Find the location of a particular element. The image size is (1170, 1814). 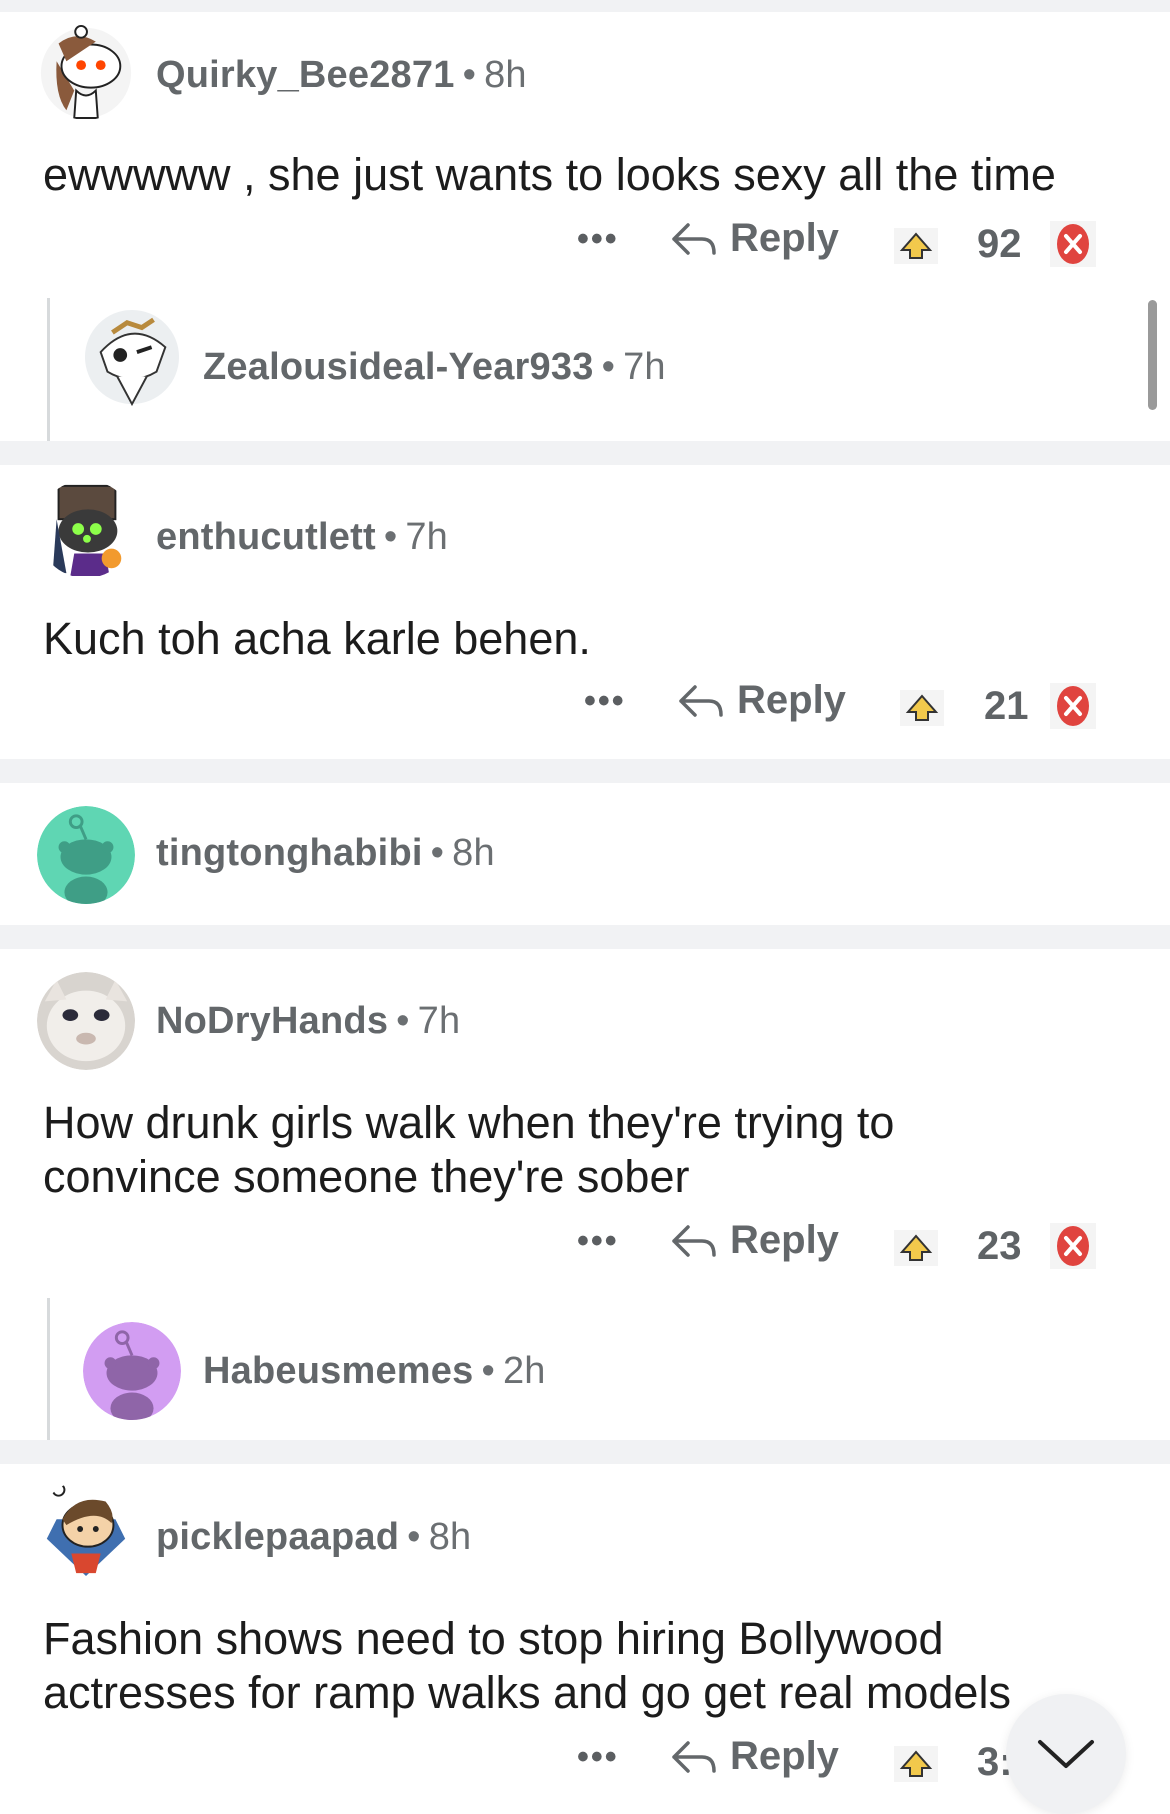

comment-meta: Zealousideal-Year933 • 7h is located at coordinates (434, 367).